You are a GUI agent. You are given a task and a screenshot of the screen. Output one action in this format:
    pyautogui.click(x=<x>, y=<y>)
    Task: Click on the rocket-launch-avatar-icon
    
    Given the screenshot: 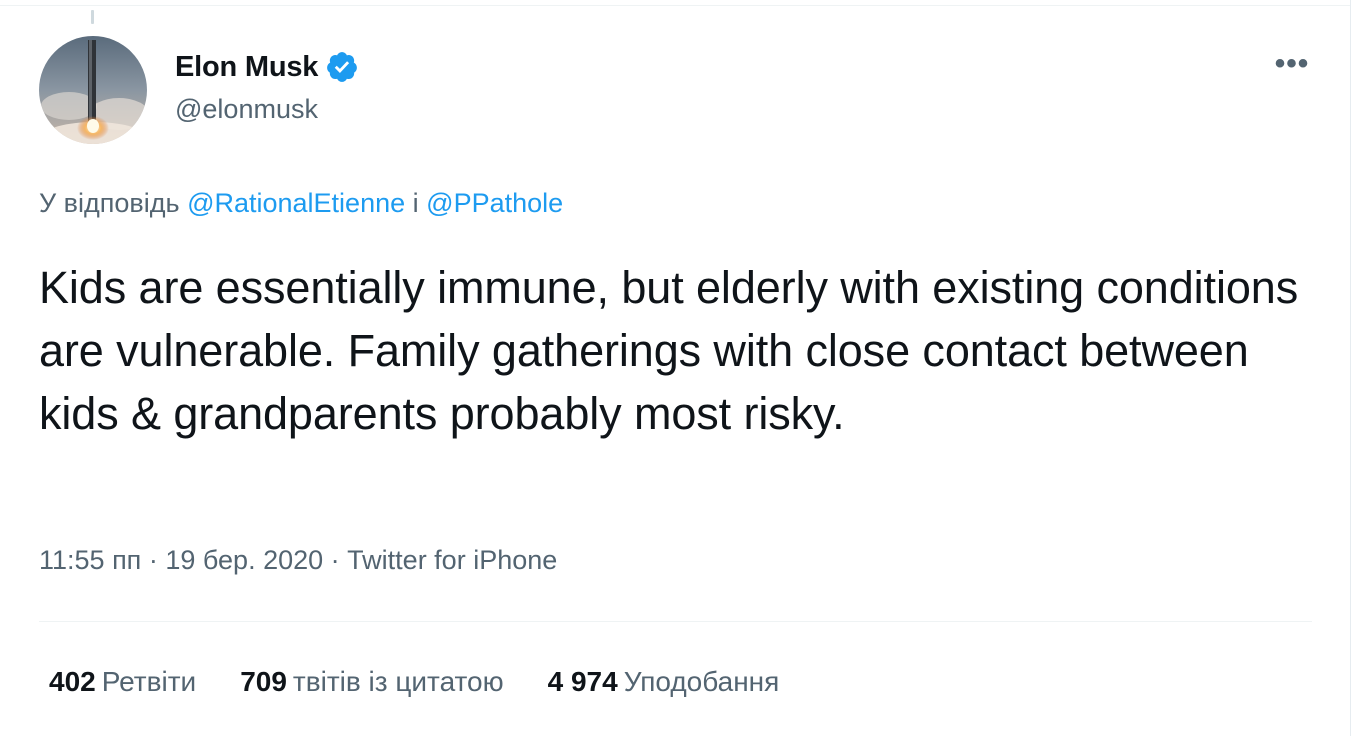 What is the action you would take?
    pyautogui.click(x=93, y=90)
    